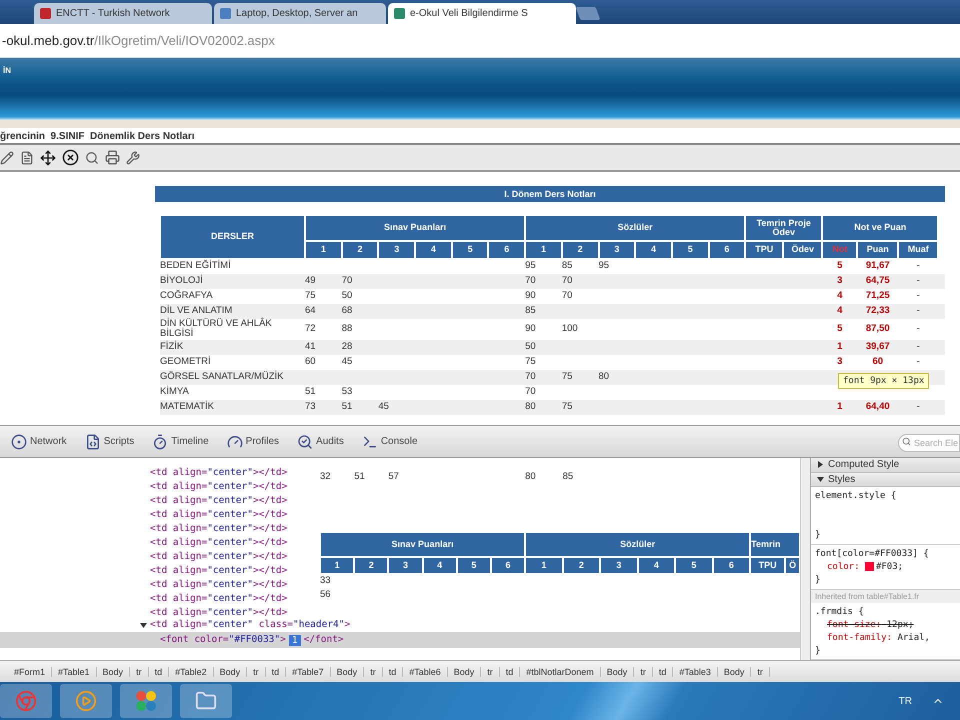  What do you see at coordinates (818, 580) in the screenshot?
I see `css-brace: }` at bounding box center [818, 580].